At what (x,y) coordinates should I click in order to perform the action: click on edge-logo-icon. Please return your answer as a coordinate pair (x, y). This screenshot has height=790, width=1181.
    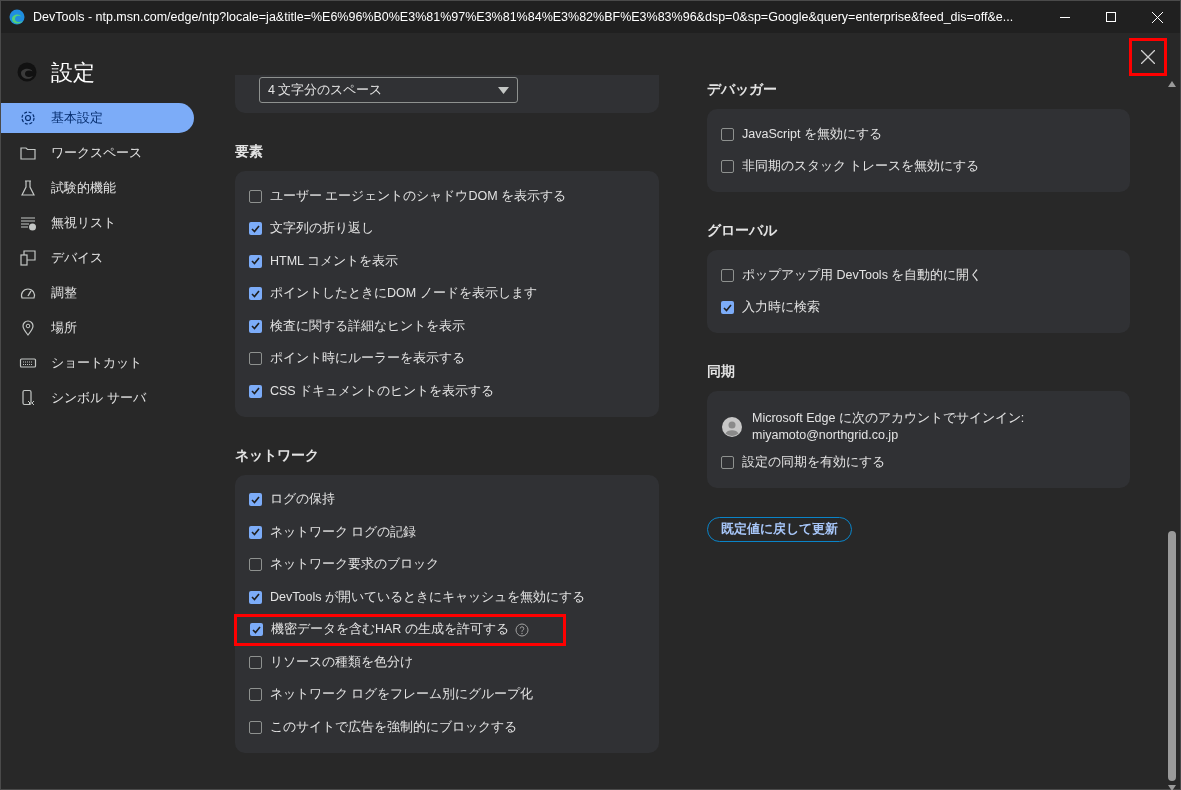
    Looking at the image, I should click on (27, 72).